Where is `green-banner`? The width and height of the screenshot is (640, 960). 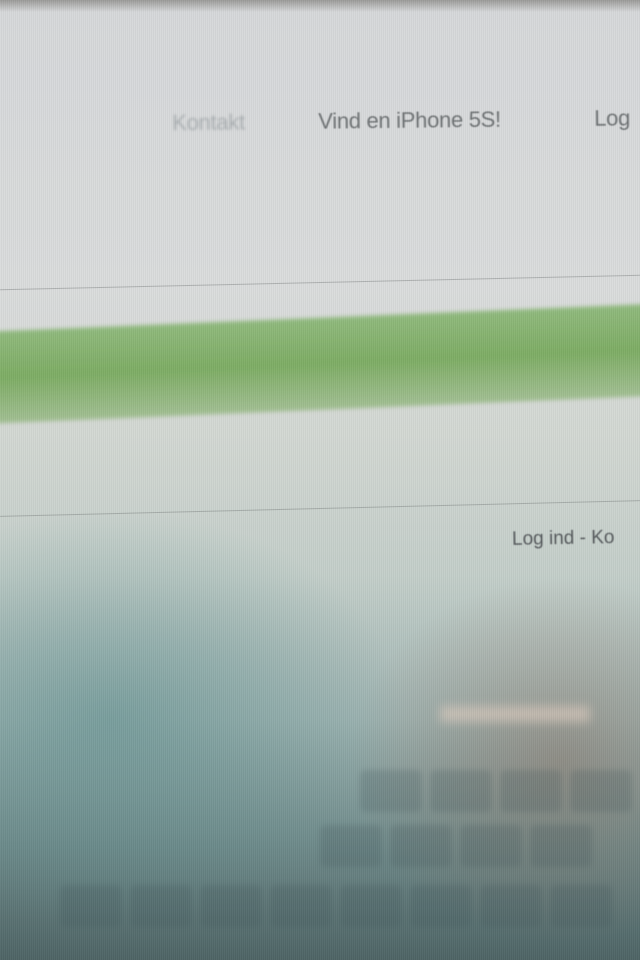 green-banner is located at coordinates (320, 363).